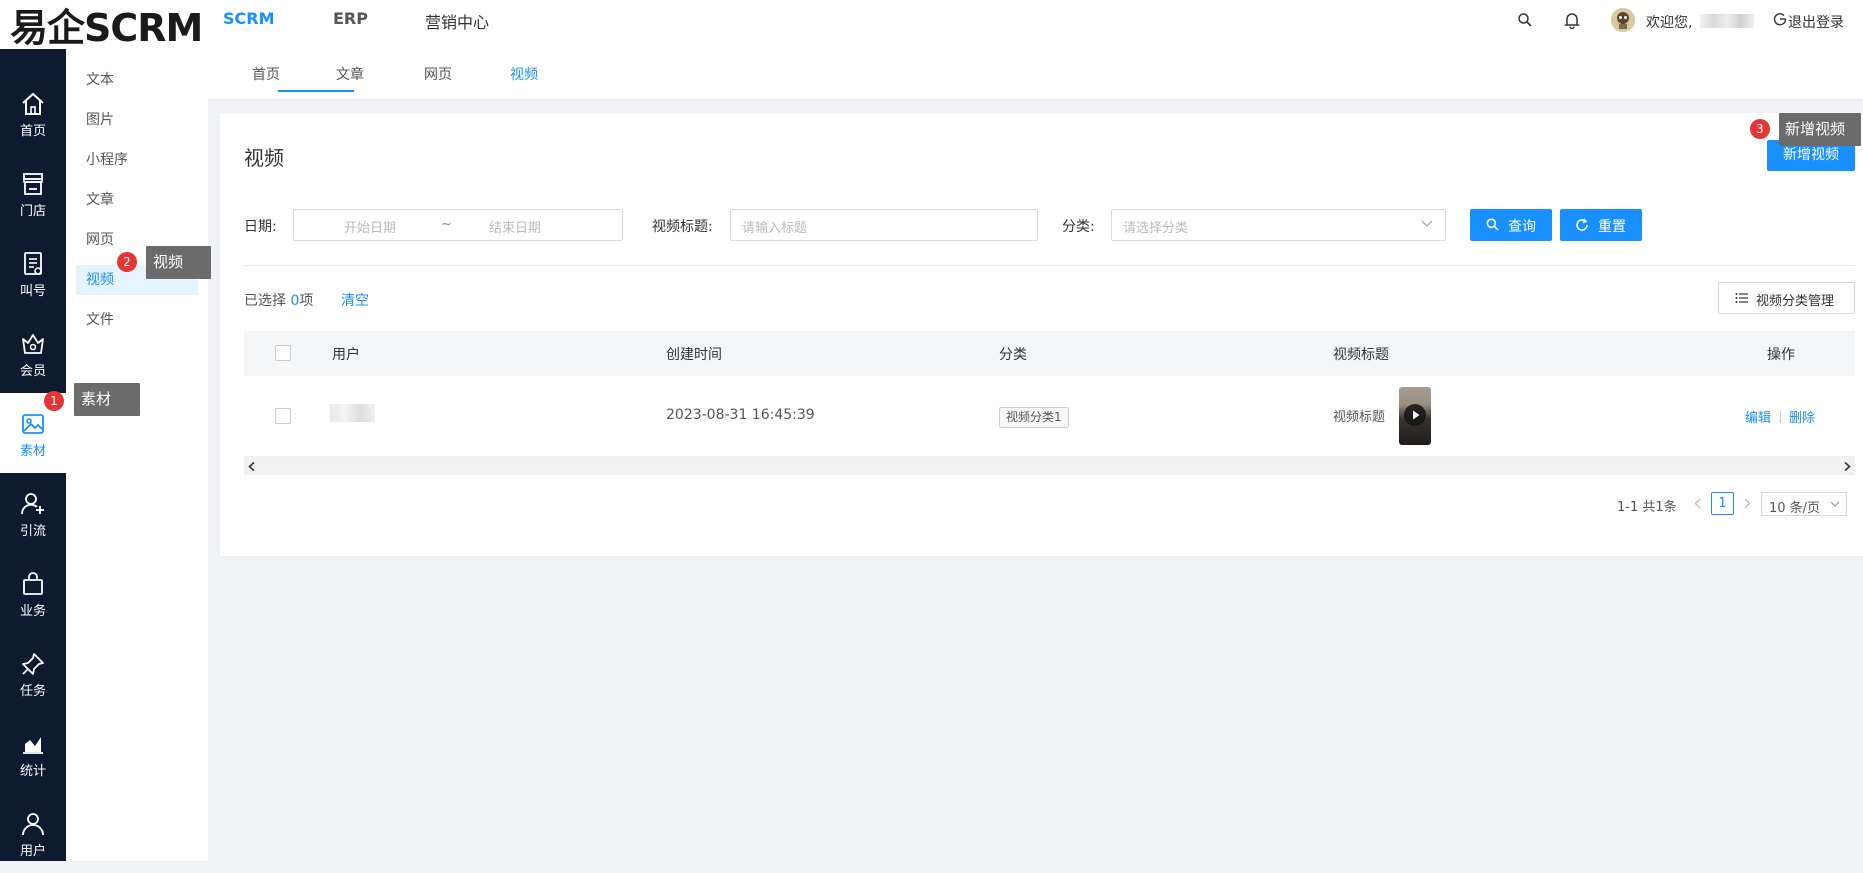 This screenshot has height=873, width=1863. Describe the element at coordinates (1835, 504) in the screenshot. I see `chevron-down-icon` at that location.